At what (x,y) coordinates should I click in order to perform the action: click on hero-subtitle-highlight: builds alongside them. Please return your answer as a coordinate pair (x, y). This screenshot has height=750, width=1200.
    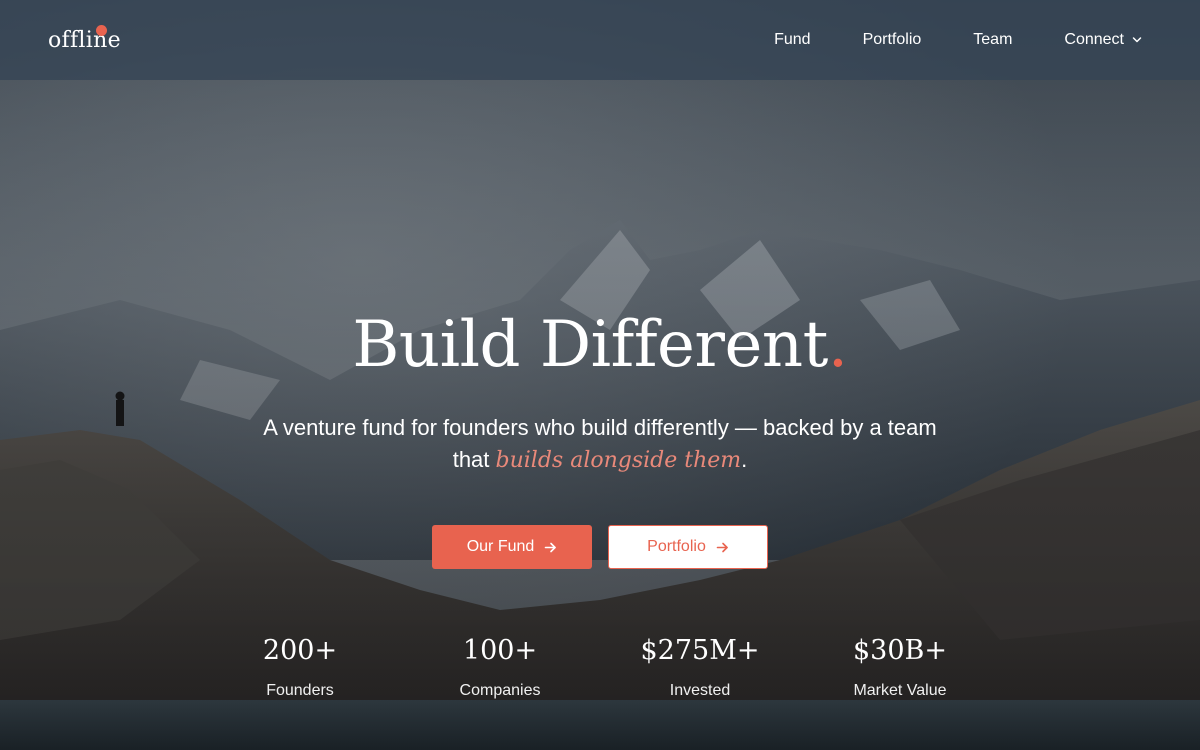
    Looking at the image, I should click on (618, 460).